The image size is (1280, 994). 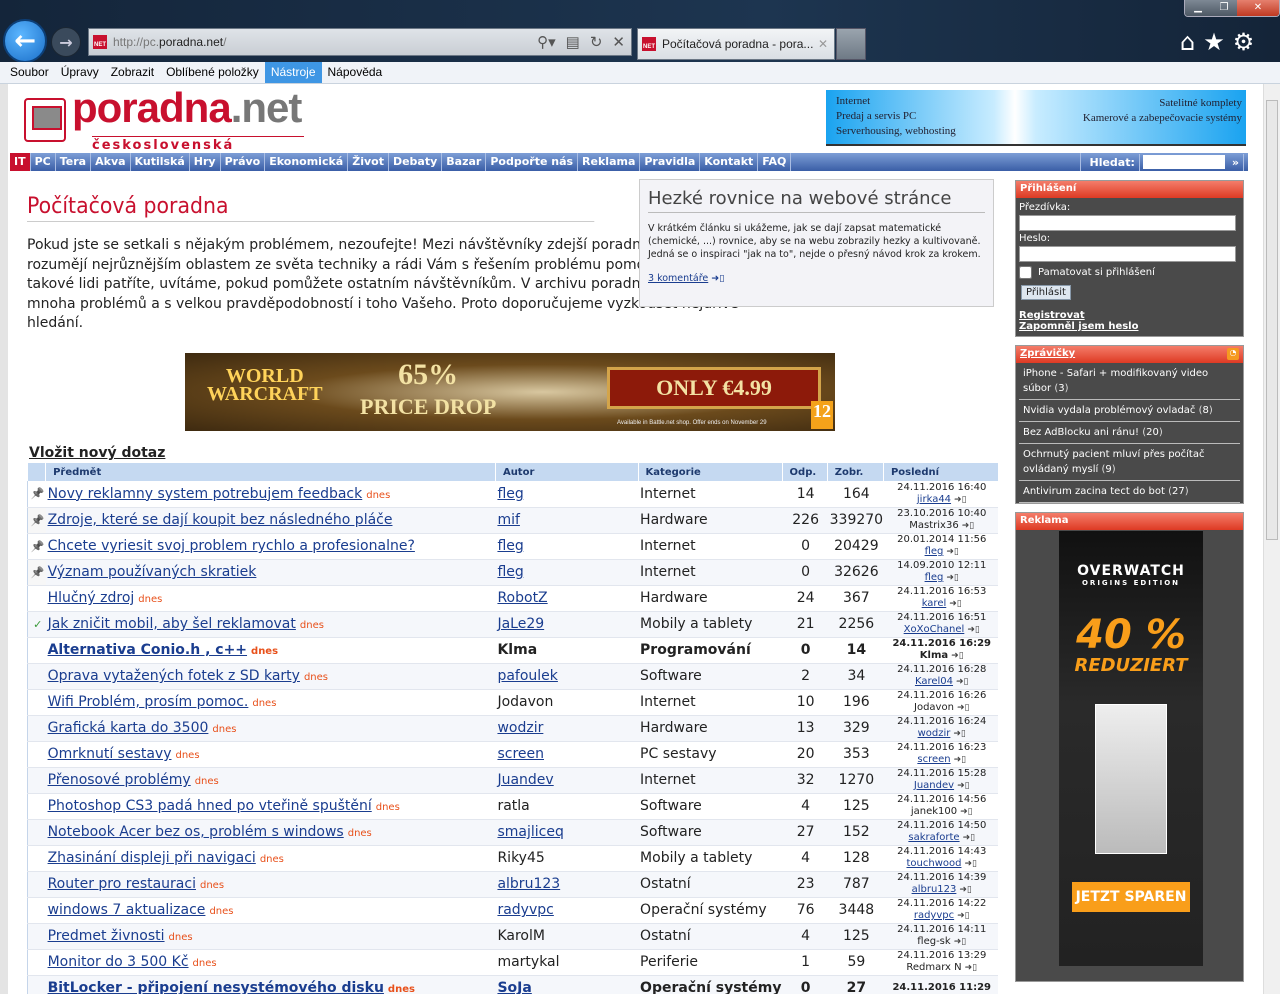 What do you see at coordinates (934, 785) in the screenshot?
I see `last-user: Juandev` at bounding box center [934, 785].